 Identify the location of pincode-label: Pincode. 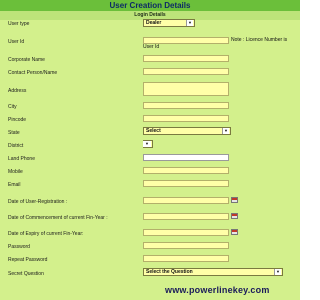
(17, 120).